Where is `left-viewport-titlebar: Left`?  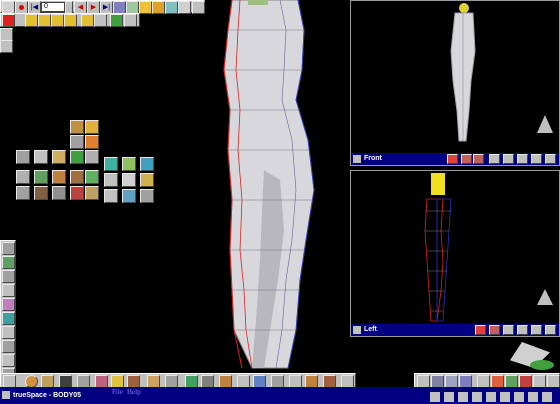
left-viewport-titlebar: Left is located at coordinates (455, 330).